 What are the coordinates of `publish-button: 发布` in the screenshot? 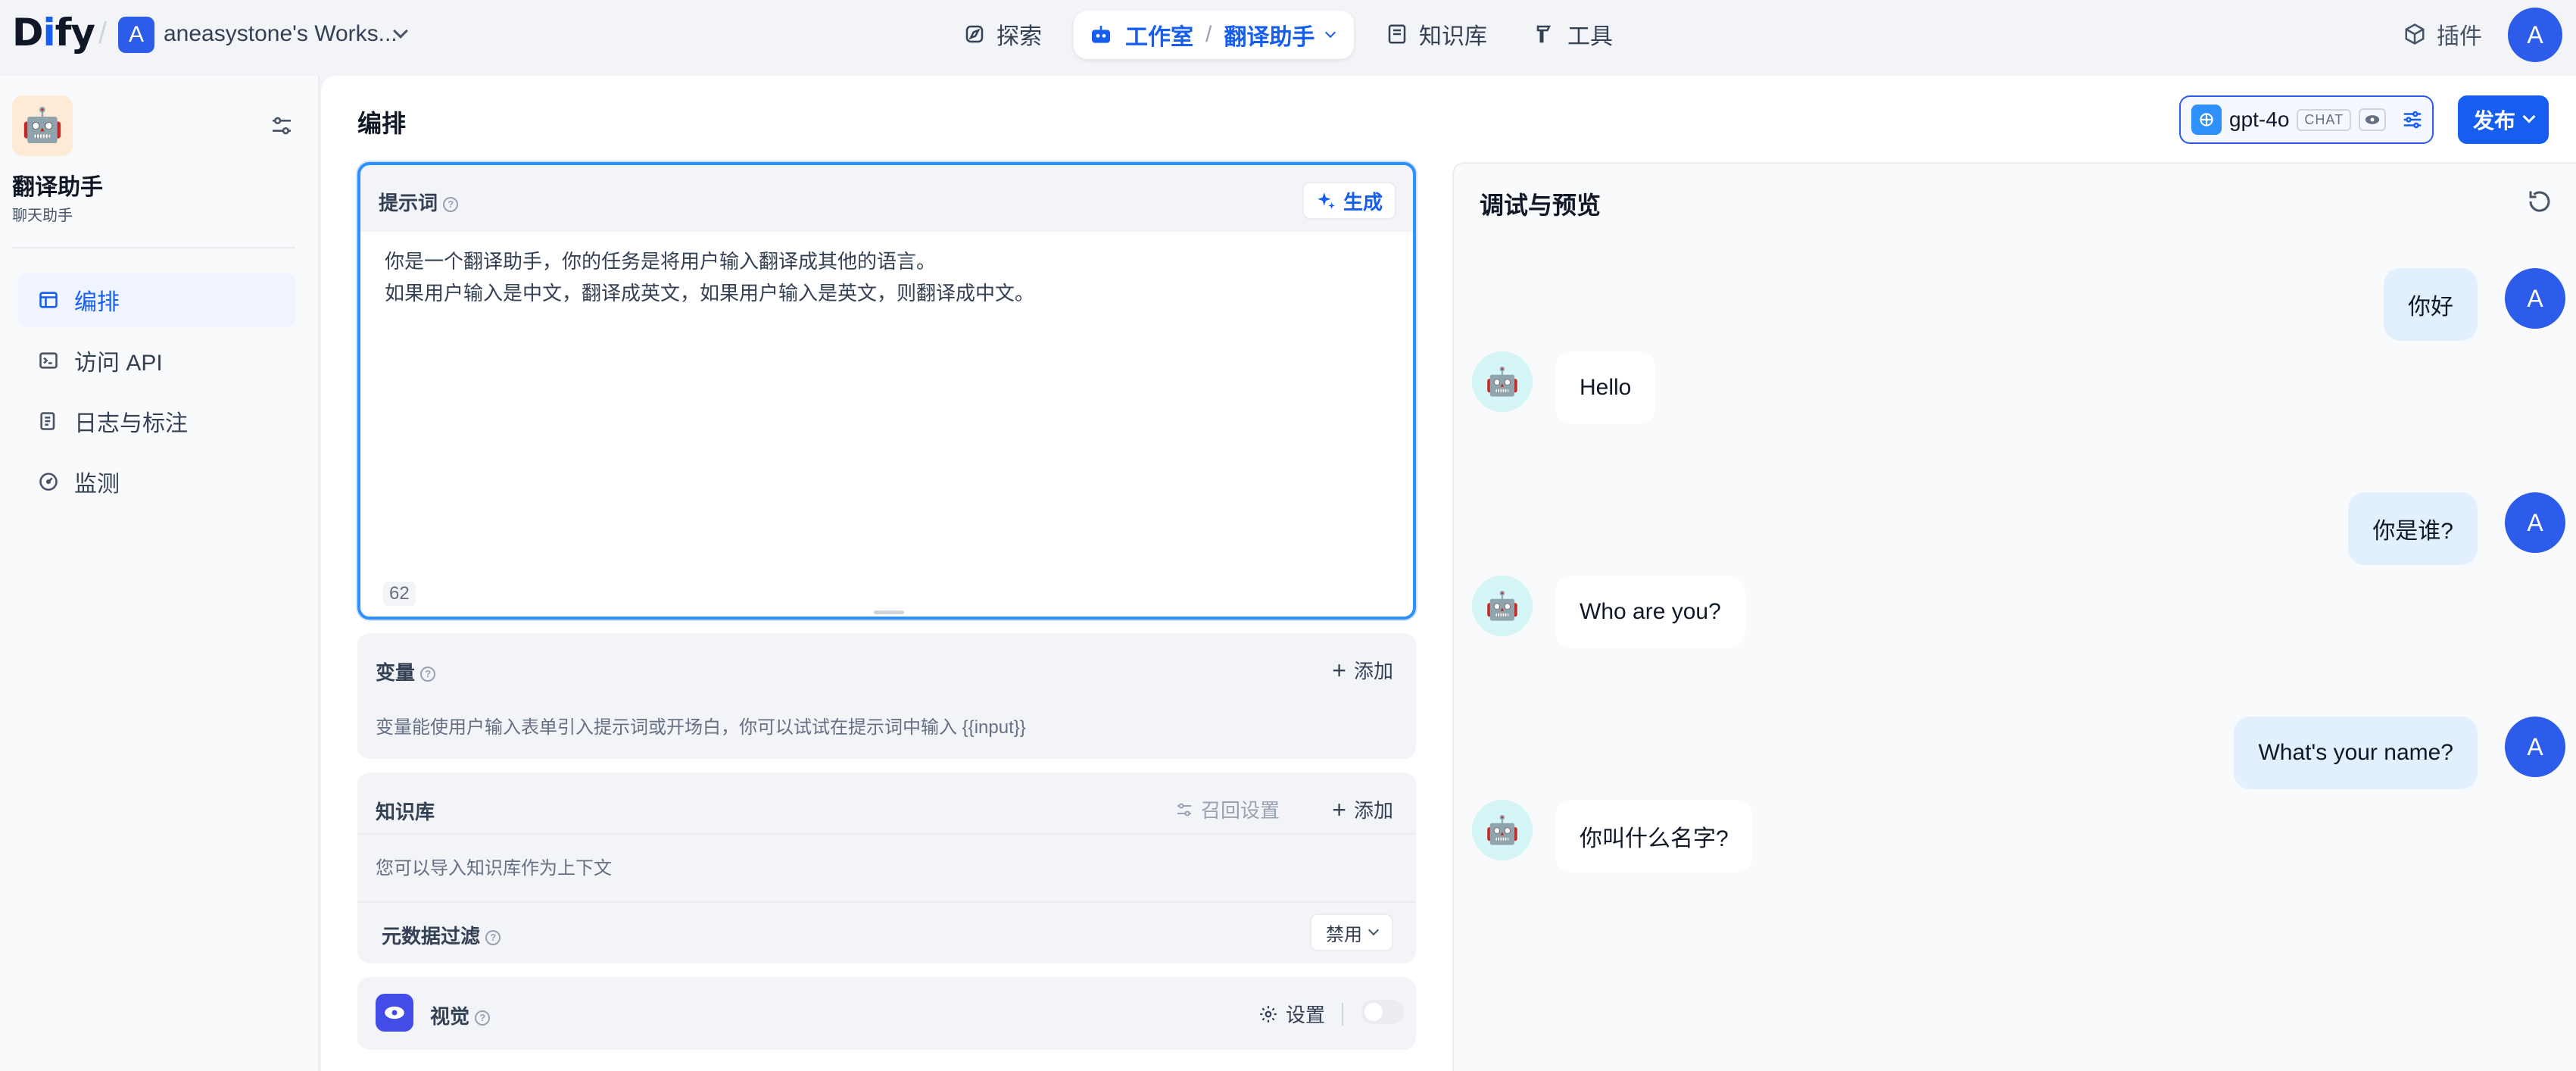 It's located at (2503, 119).